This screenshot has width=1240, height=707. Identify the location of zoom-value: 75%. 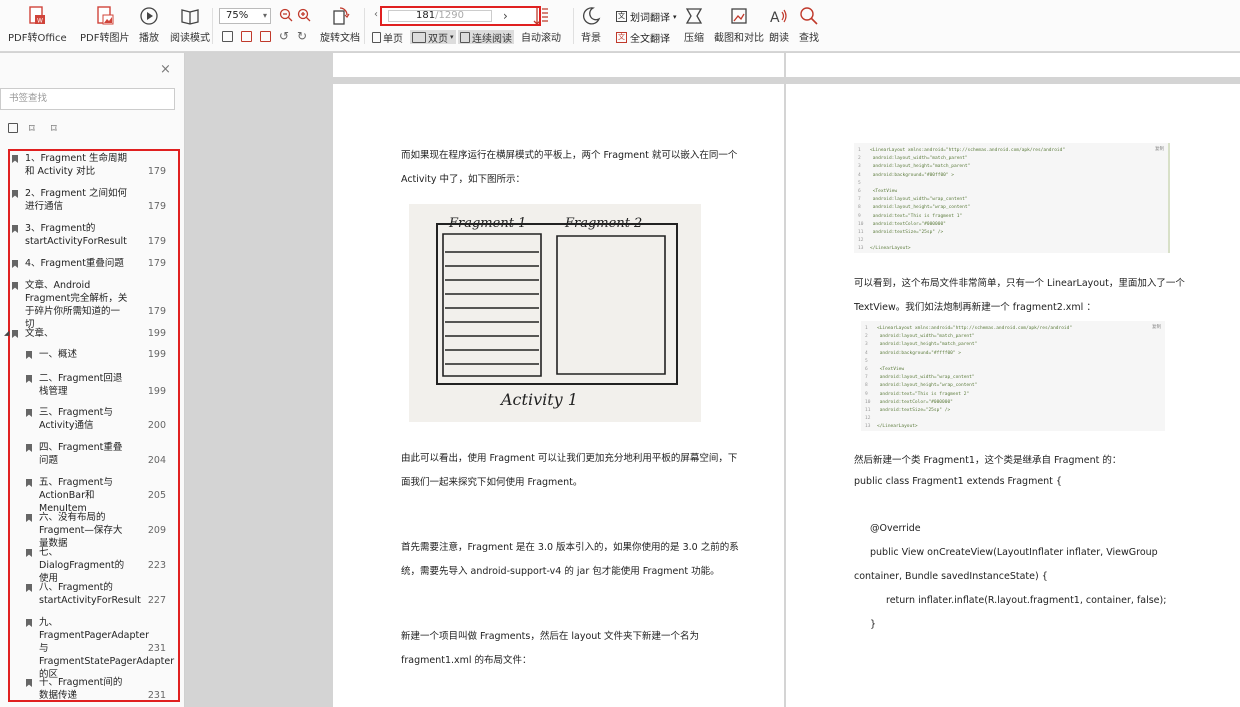
(237, 15).